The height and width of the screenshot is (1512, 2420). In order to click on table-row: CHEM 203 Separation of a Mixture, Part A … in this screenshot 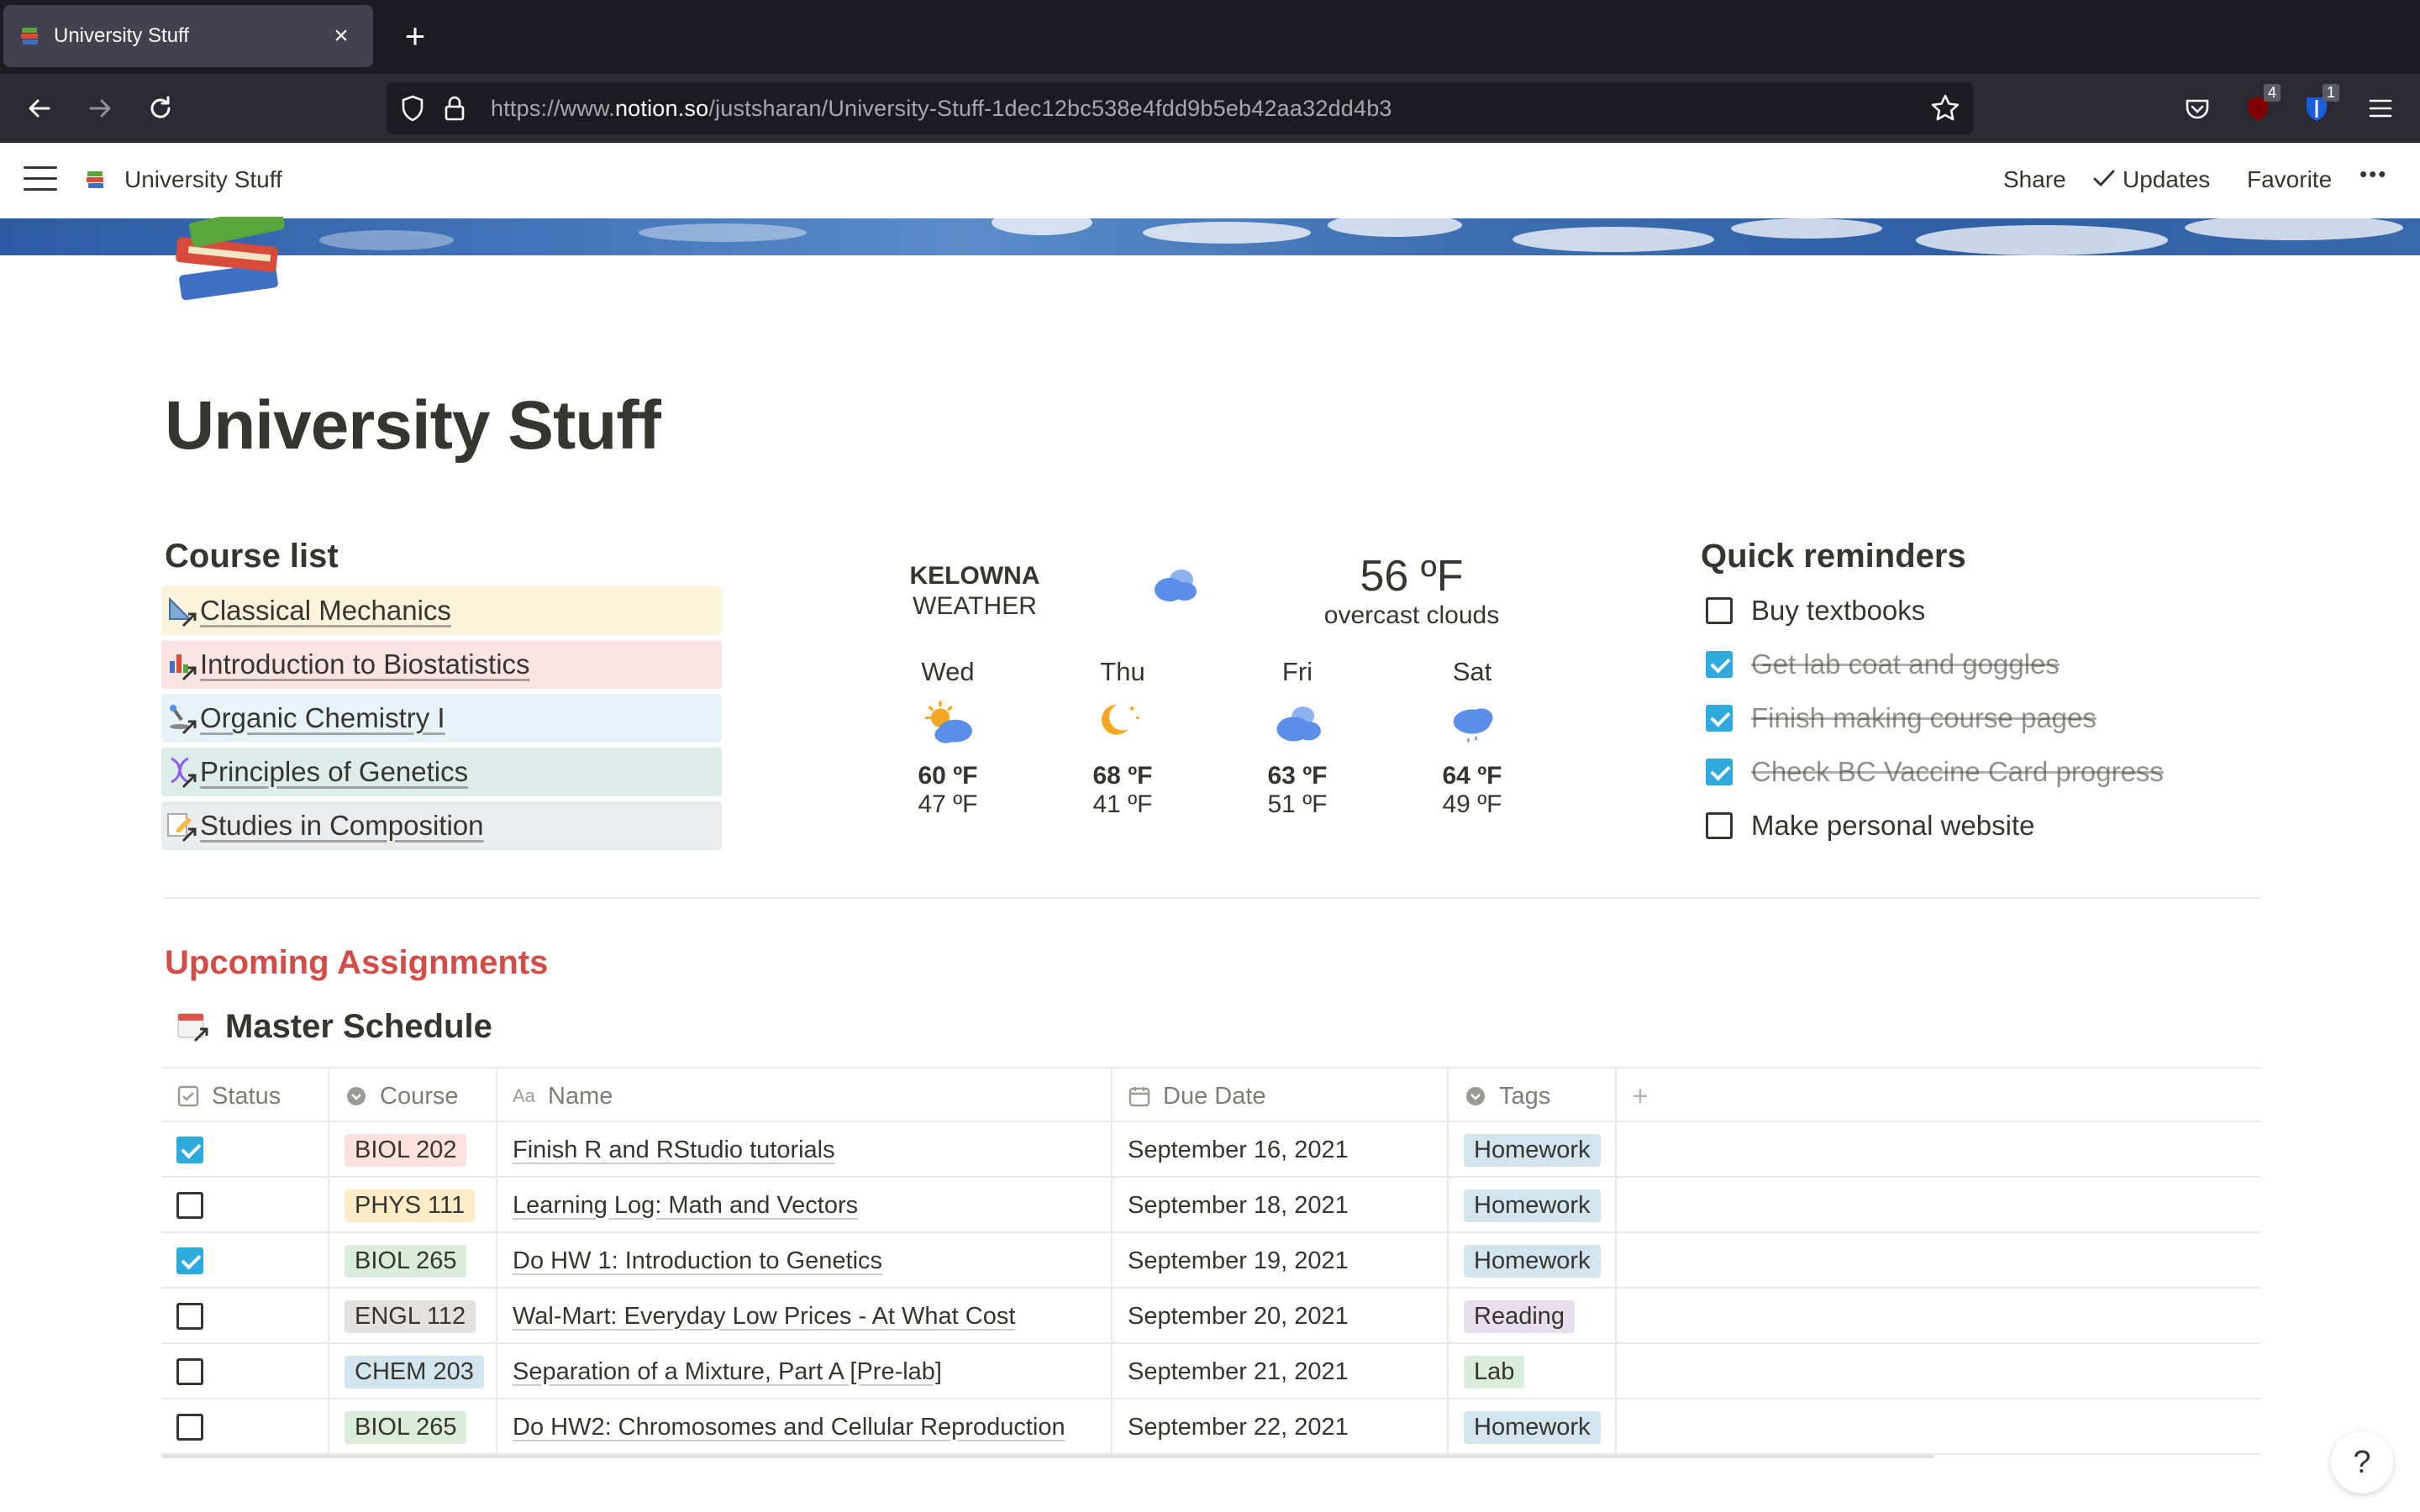, I will do `click(1210, 1371)`.